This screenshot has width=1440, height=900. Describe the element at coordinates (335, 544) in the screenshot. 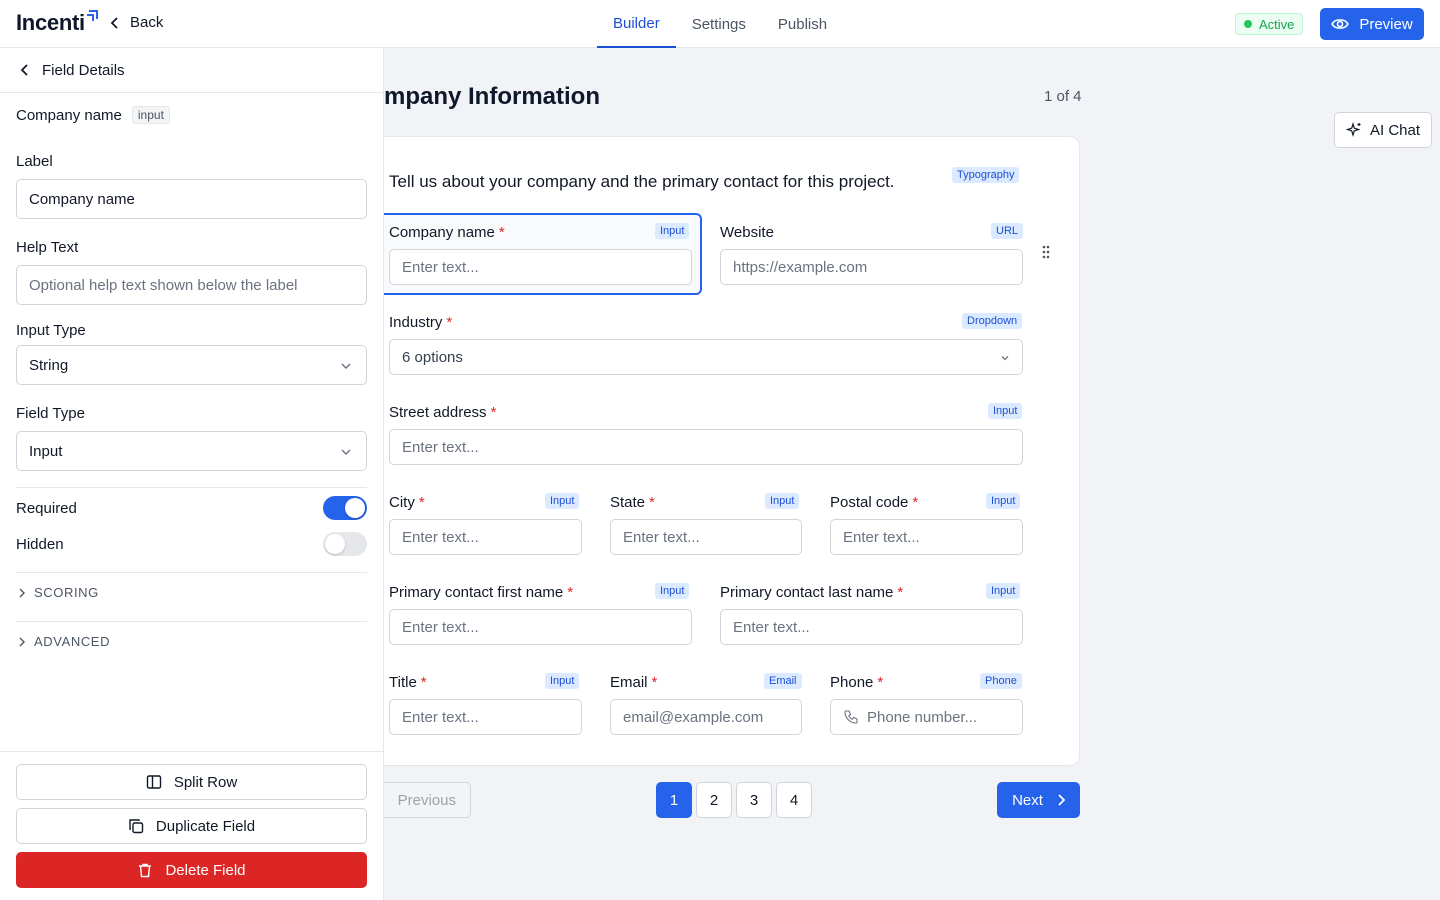

I see `toggle-knob` at that location.